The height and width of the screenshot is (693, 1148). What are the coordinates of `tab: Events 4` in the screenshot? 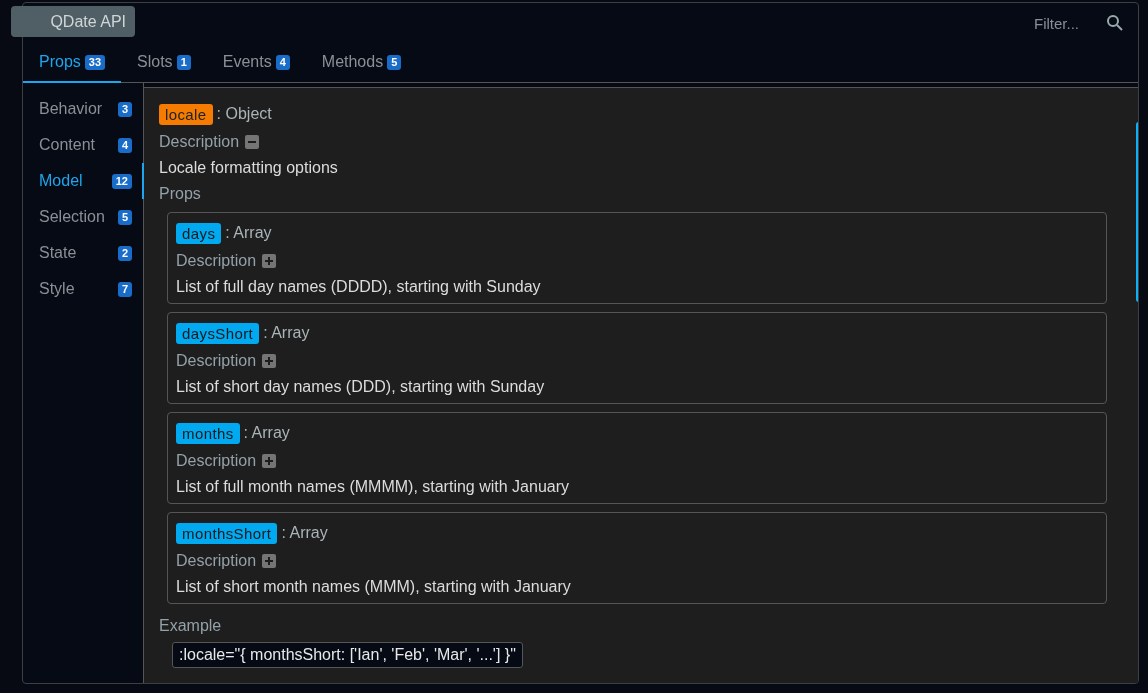 It's located at (256, 63).